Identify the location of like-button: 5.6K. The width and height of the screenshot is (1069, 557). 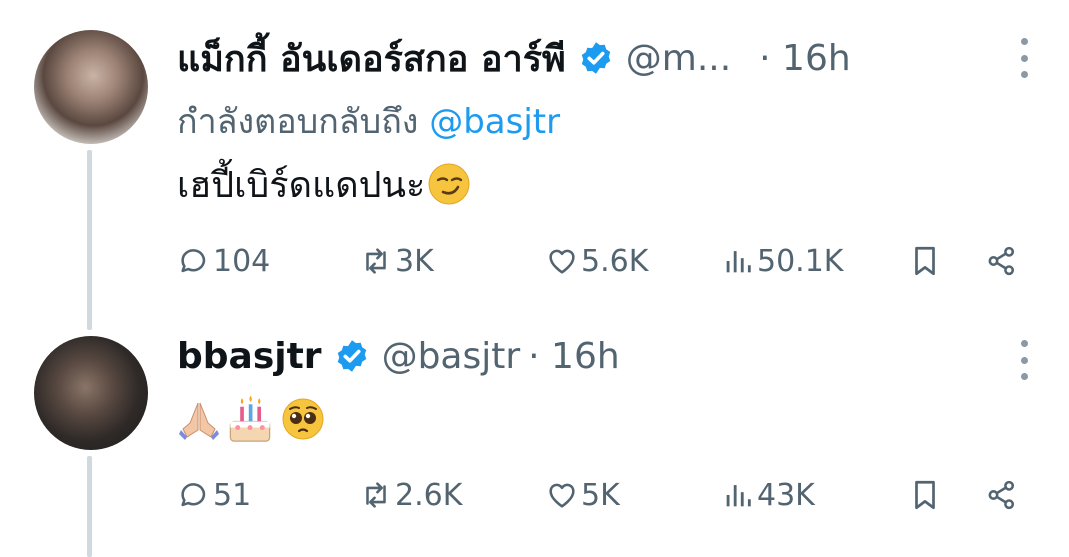
(596, 261).